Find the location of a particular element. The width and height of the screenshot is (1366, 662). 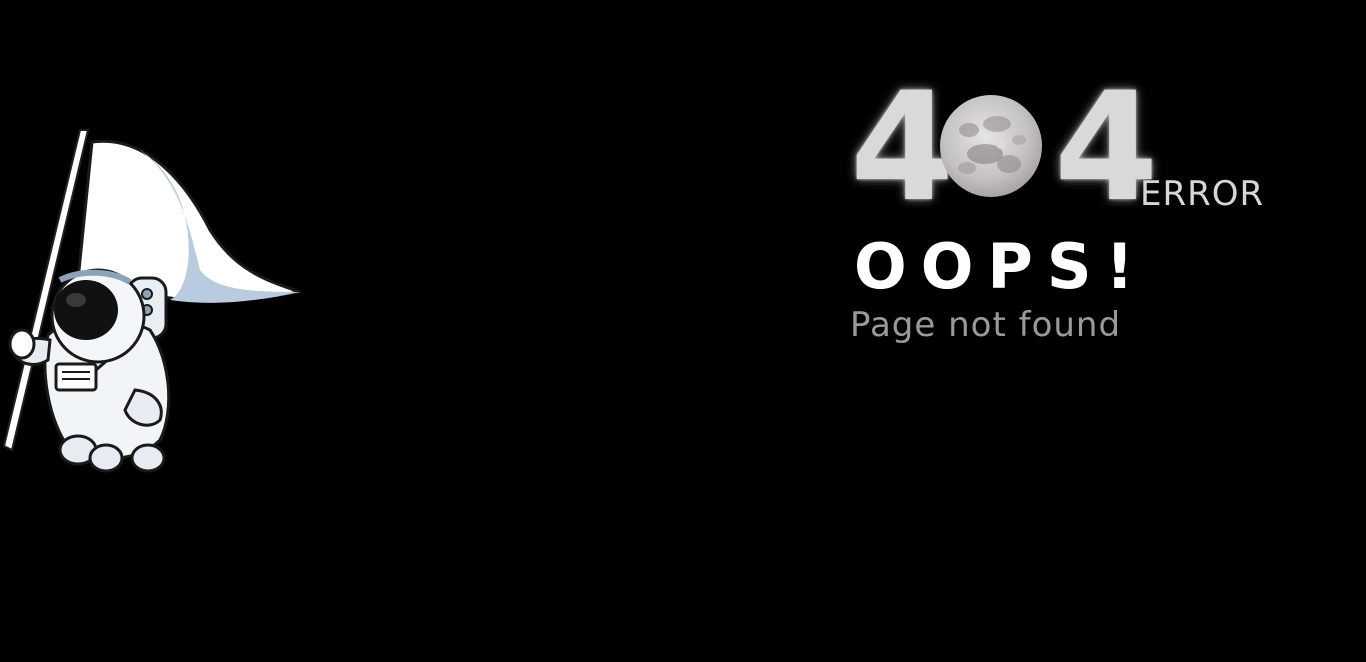

moon-icon is located at coordinates (991, 146).